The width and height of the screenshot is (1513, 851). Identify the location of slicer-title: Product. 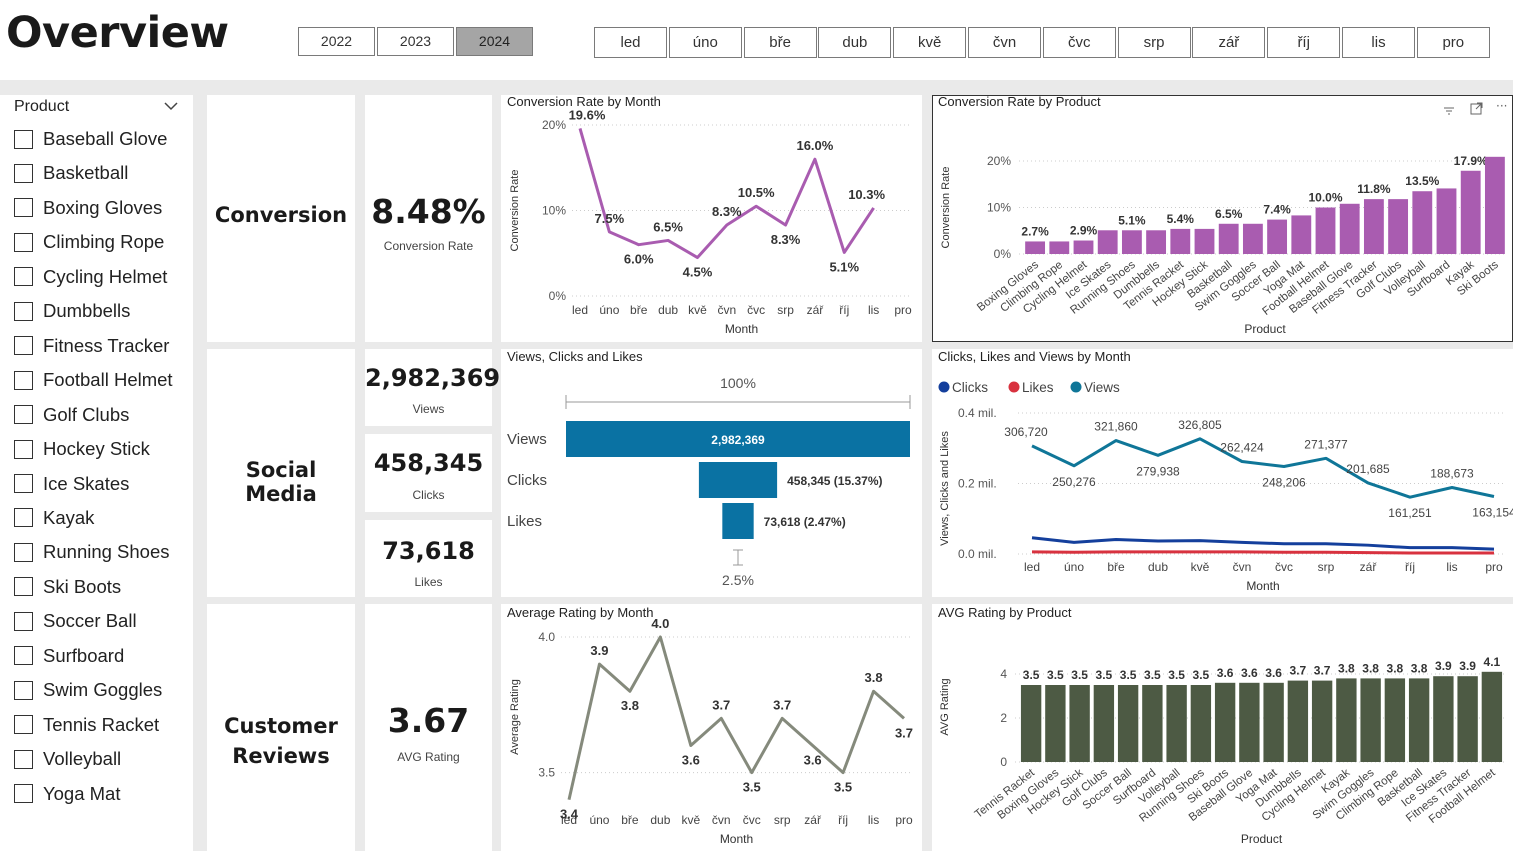
(42, 106).